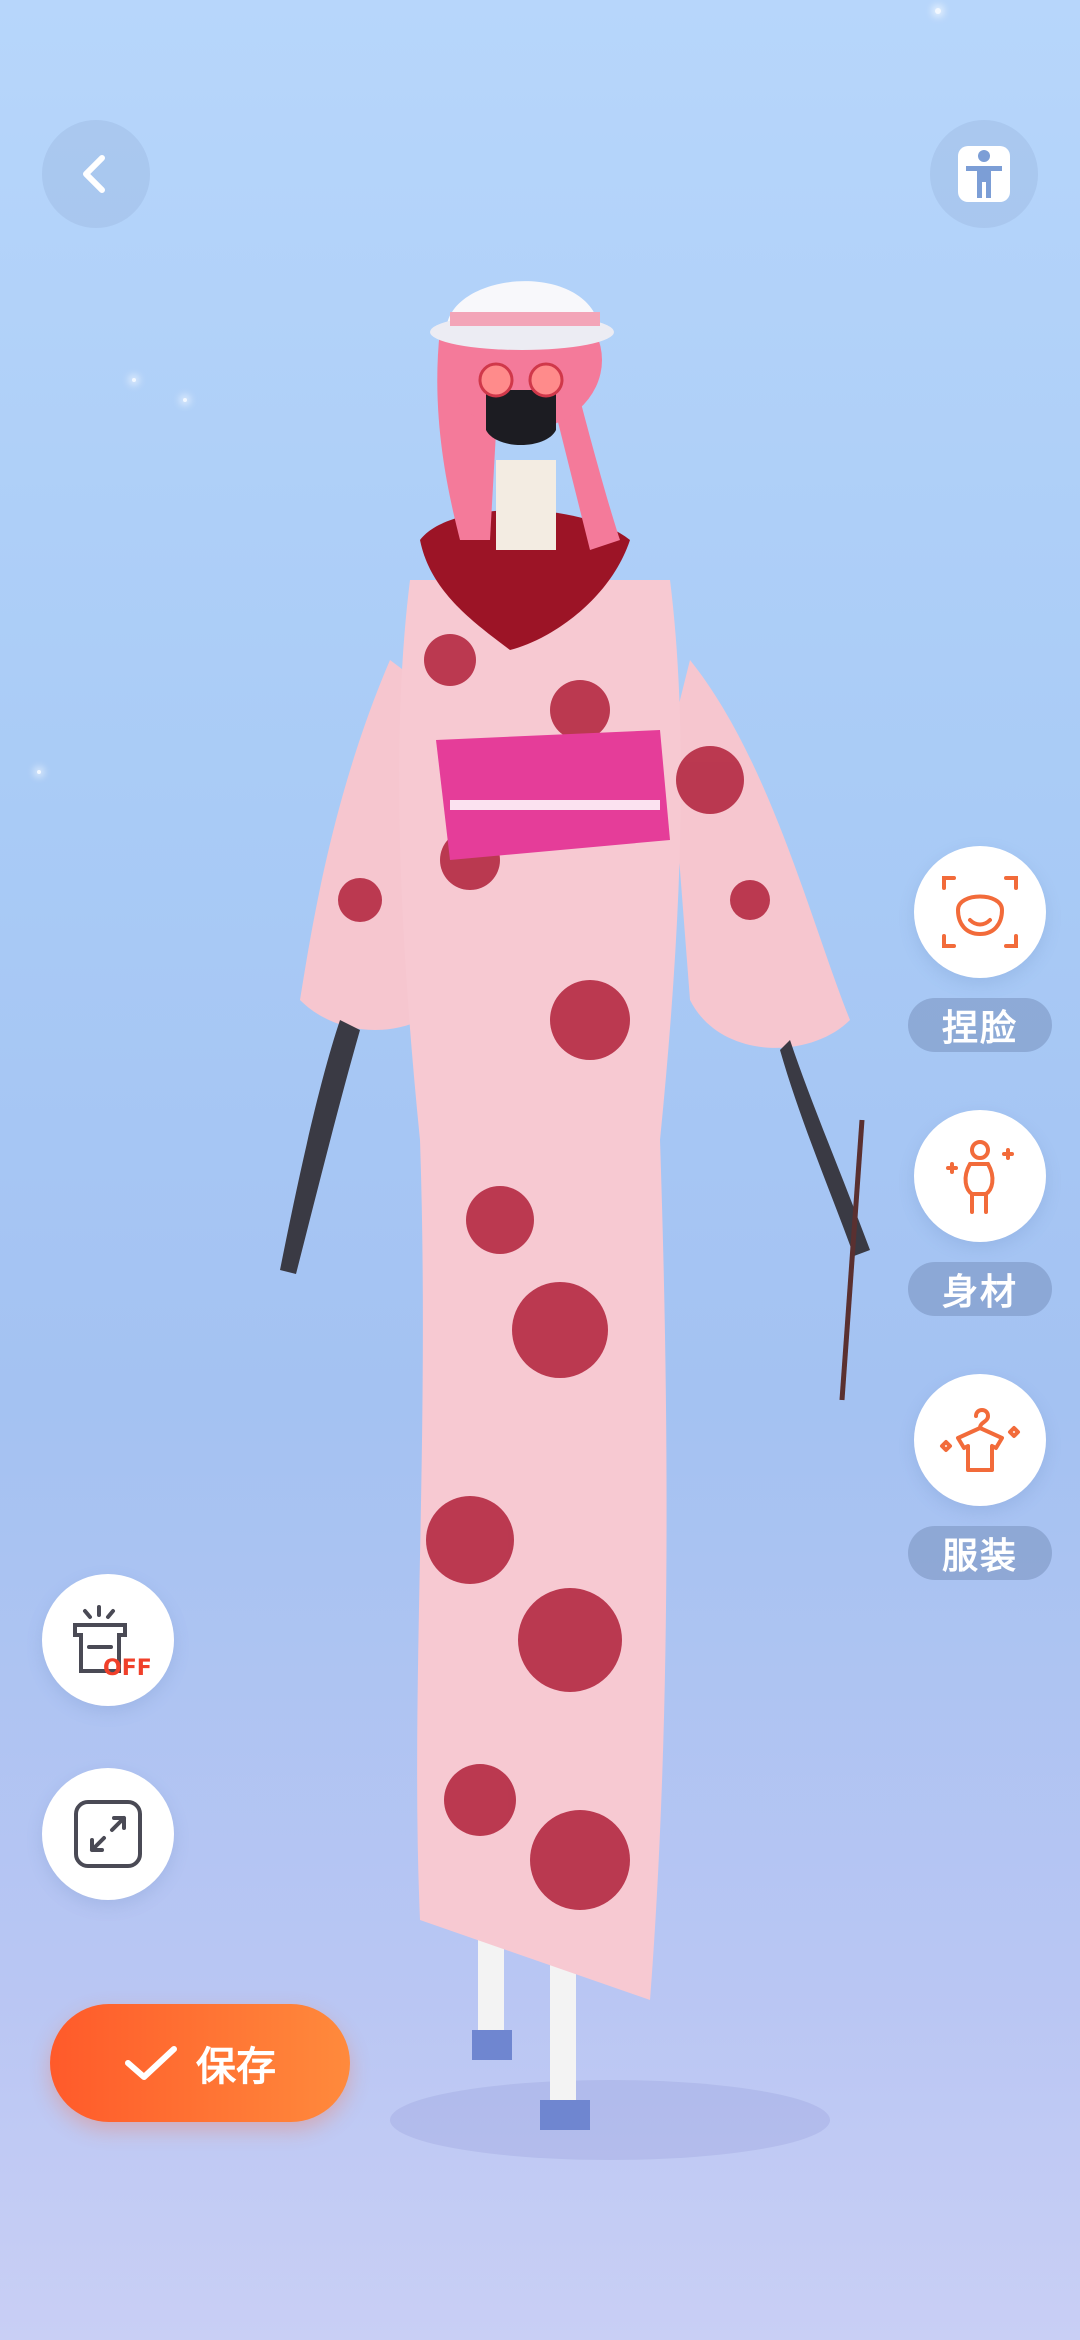  I want to click on body-editor-button, so click(980, 1176).